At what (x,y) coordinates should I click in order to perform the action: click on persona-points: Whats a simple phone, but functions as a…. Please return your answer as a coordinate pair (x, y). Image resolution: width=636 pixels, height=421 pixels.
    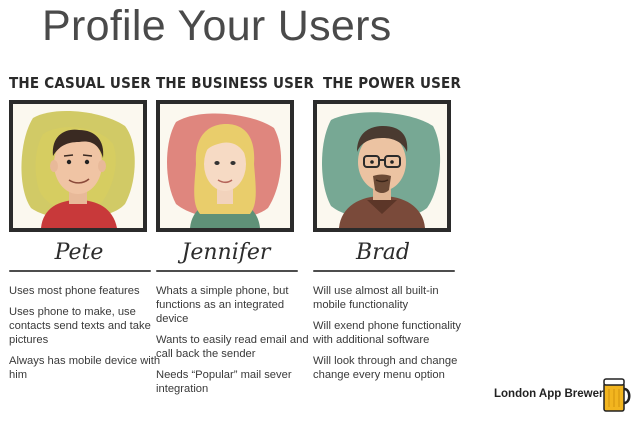
    Looking at the image, I should click on (233, 343).